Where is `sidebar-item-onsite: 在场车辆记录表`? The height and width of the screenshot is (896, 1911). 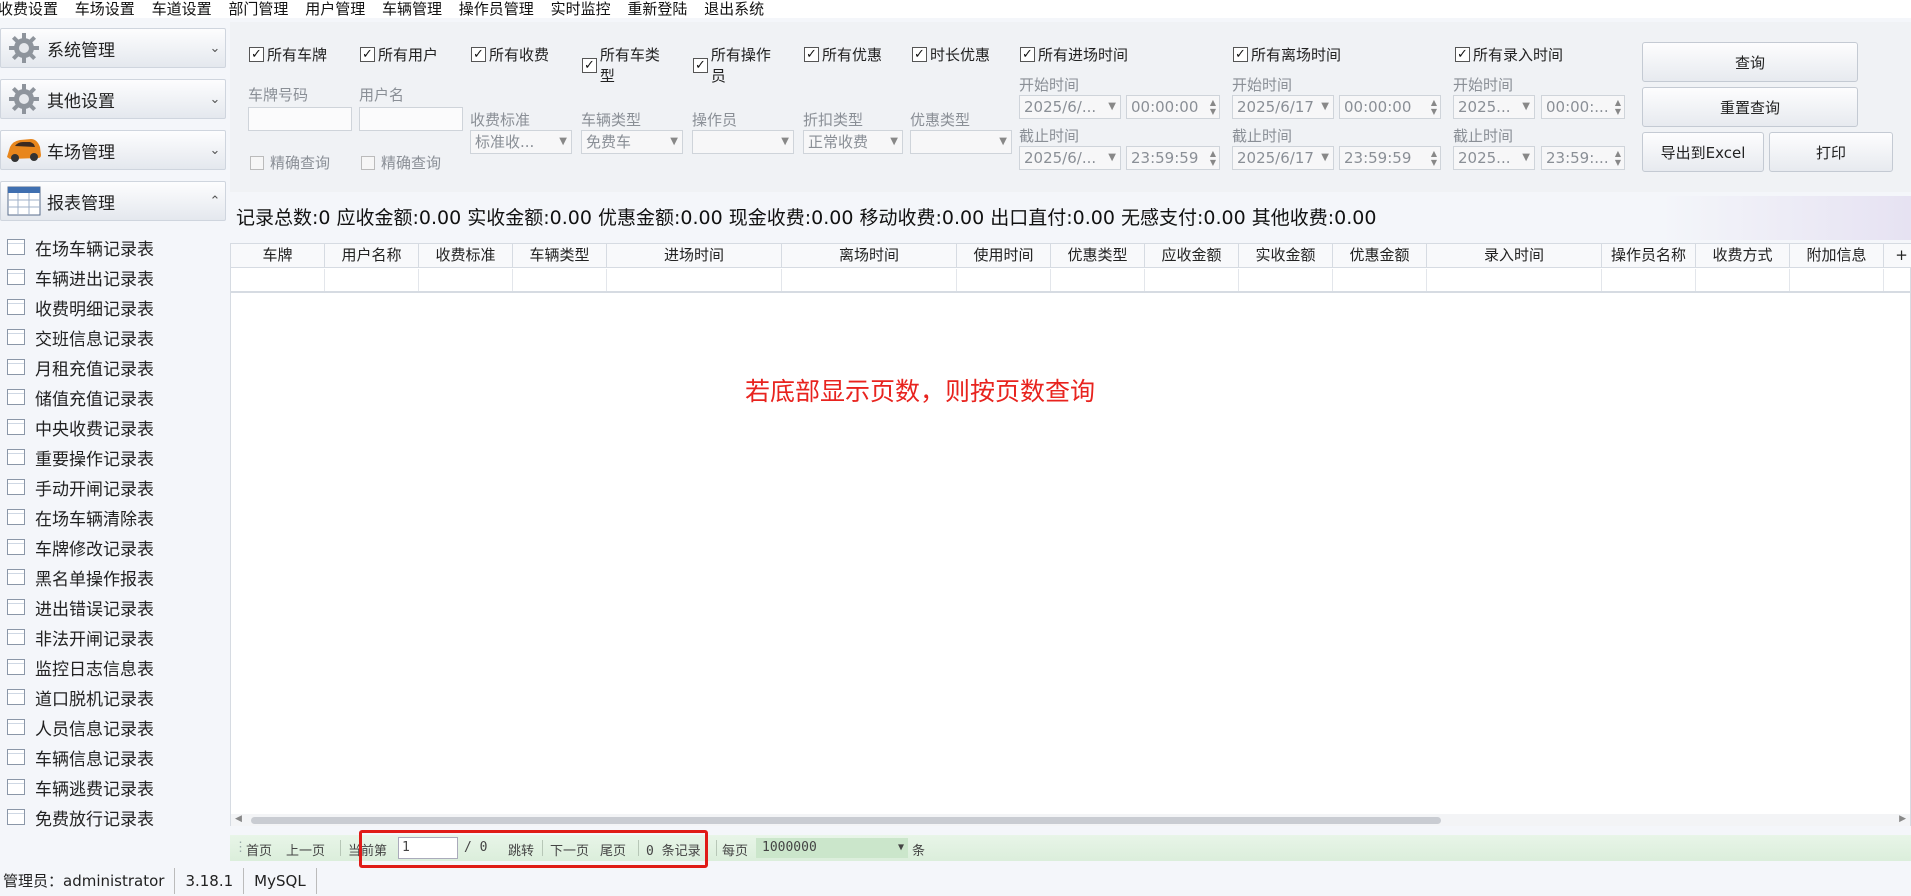 sidebar-item-onsite: 在场车辆记录表 is located at coordinates (113, 247).